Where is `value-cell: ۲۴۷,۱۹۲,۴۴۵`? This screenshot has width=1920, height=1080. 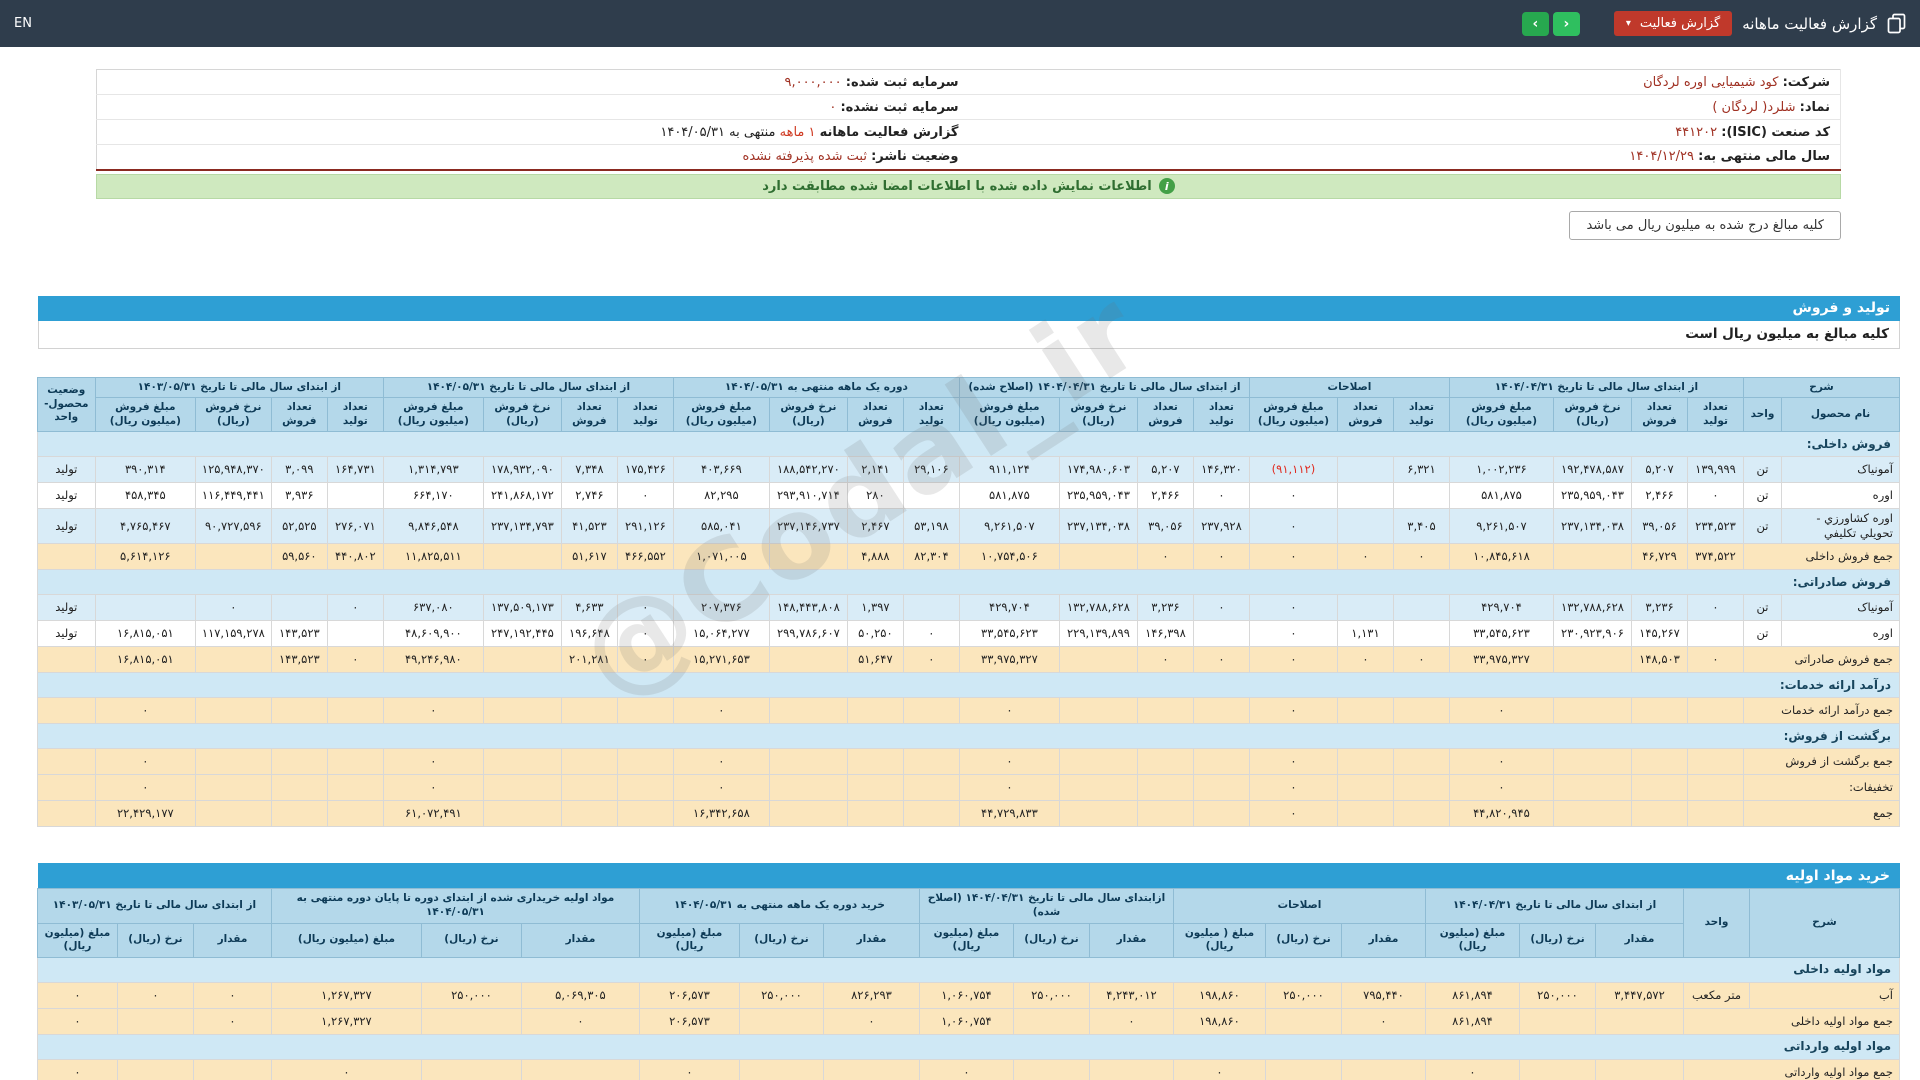 value-cell: ۲۴۷,۱۹۲,۴۴۵ is located at coordinates (522, 634).